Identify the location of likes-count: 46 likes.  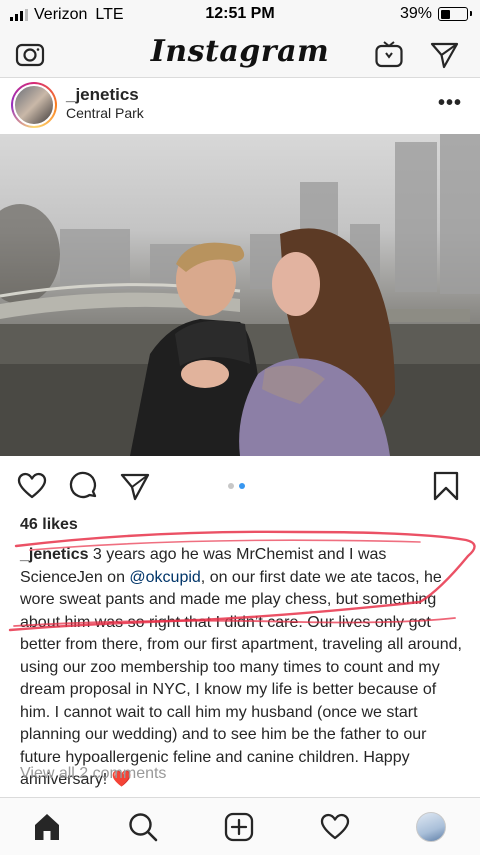
(49, 525).